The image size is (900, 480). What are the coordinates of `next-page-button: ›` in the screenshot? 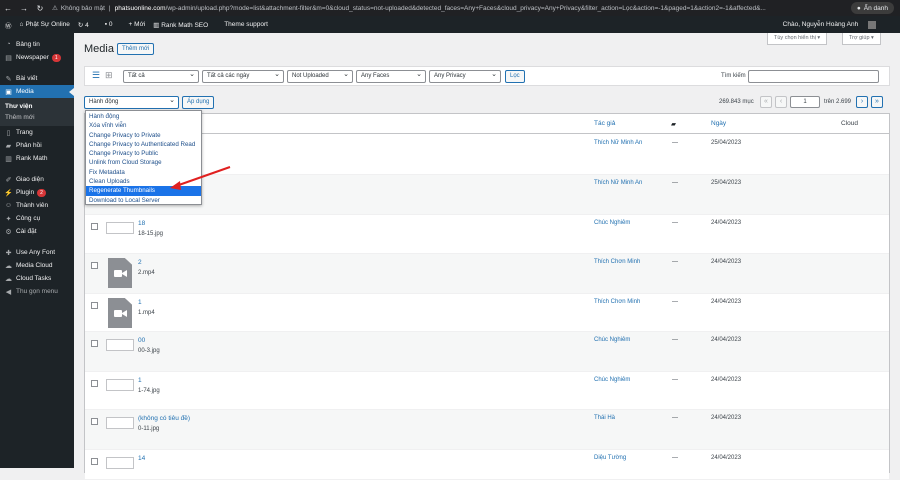 It's located at (862, 102).